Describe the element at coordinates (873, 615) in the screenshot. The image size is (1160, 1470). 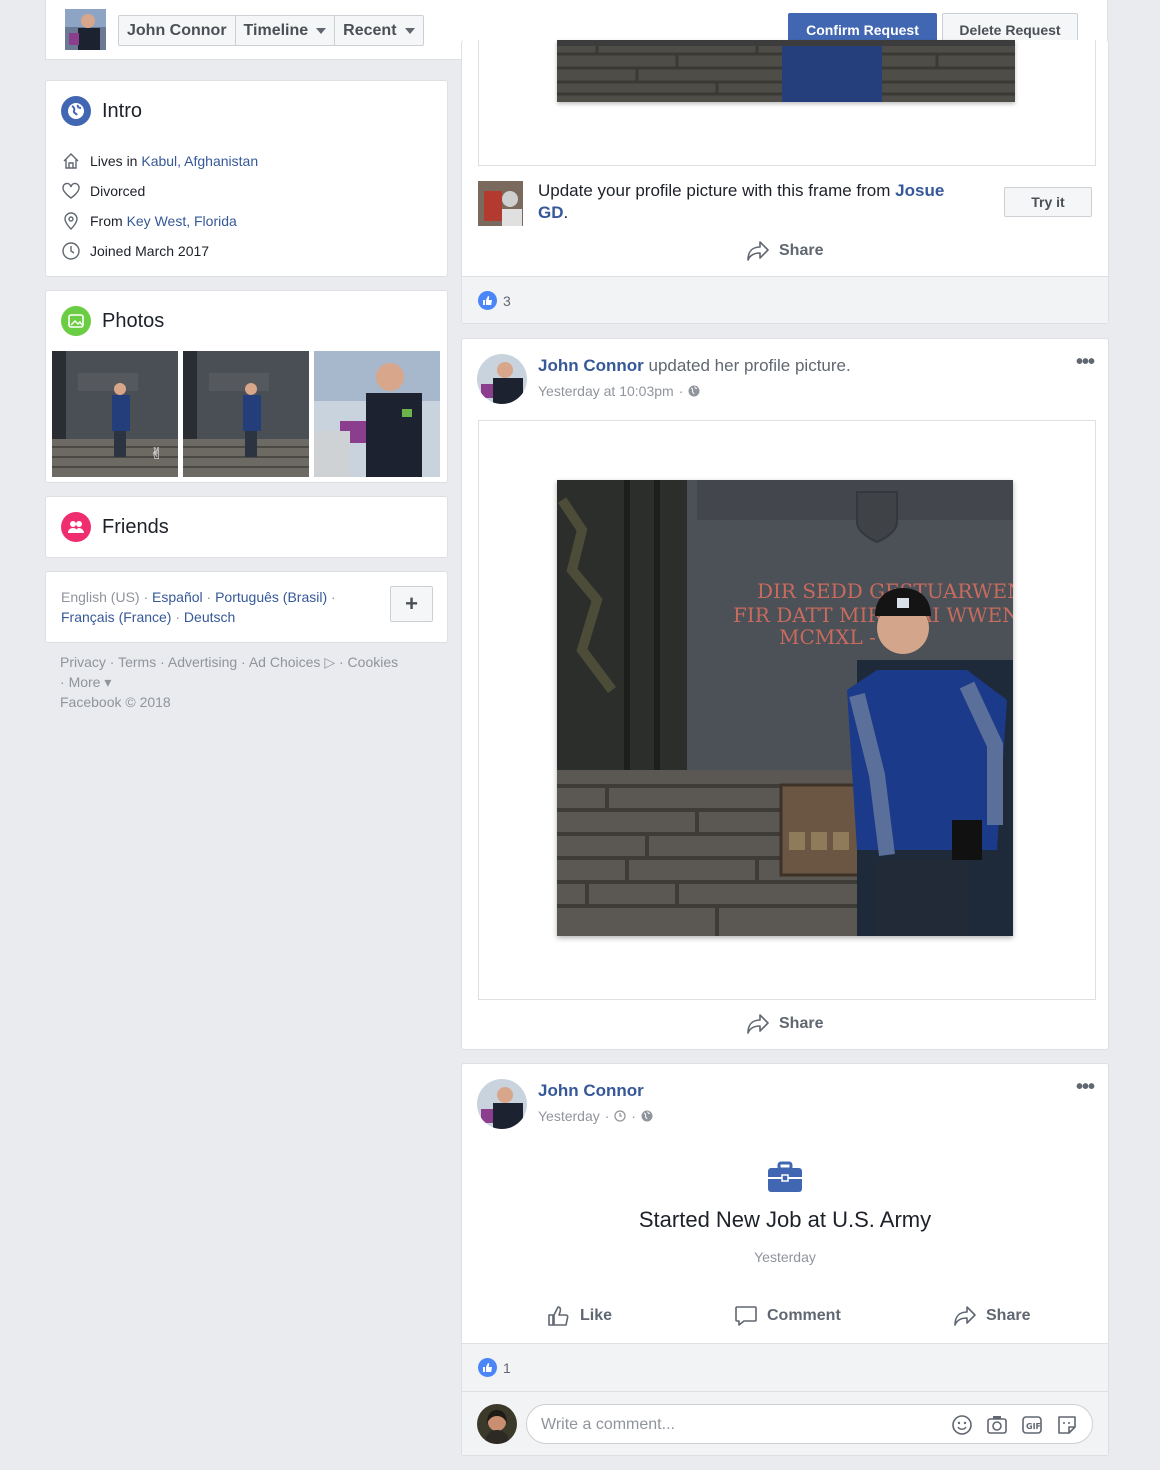
I see `plaque-text: FIR DATT MIR FRAI WWEN` at that location.